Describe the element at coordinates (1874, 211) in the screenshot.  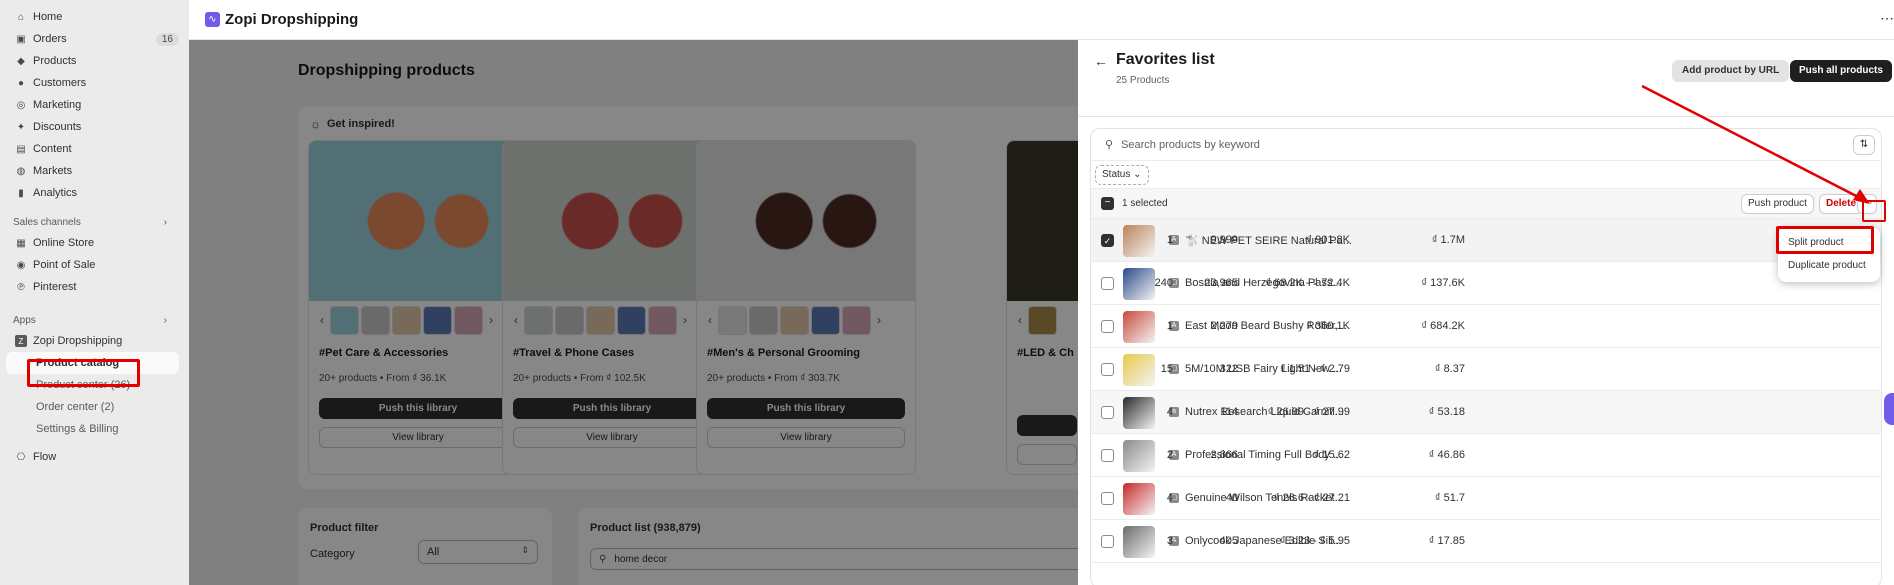
I see `annotation-highlight-more-button` at that location.